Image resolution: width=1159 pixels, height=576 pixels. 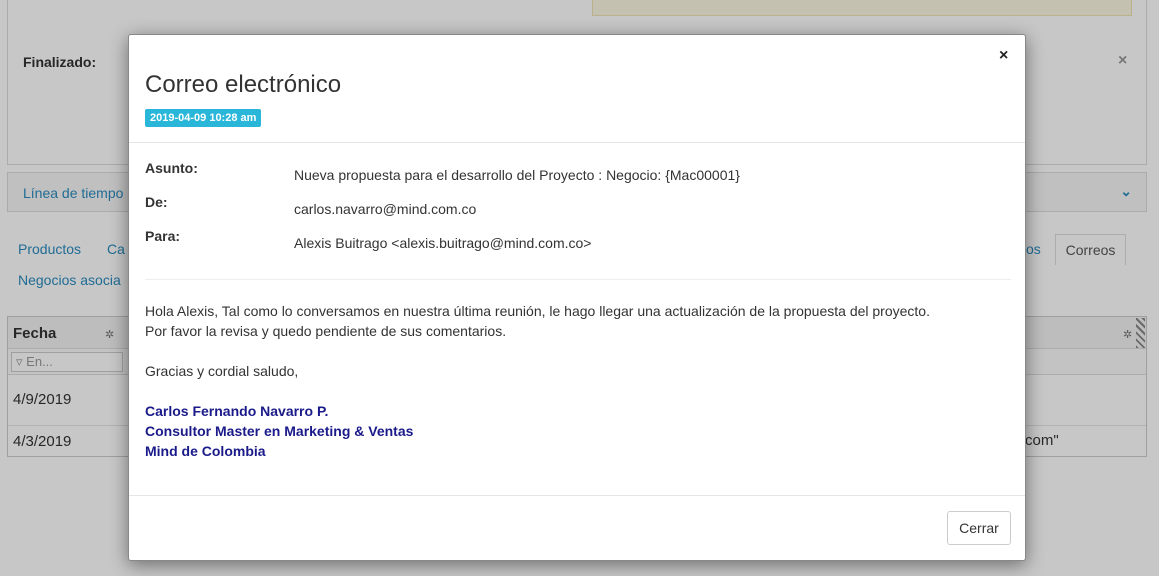 I want to click on divider, so click(x=578, y=279).